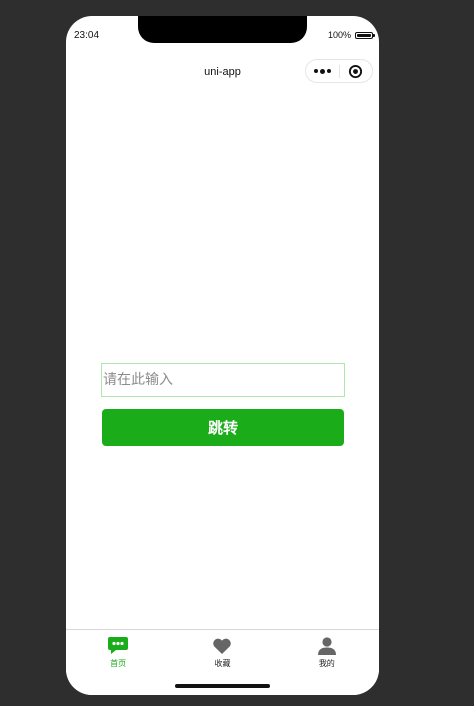 The image size is (474, 706). I want to click on text-input, so click(223, 380).